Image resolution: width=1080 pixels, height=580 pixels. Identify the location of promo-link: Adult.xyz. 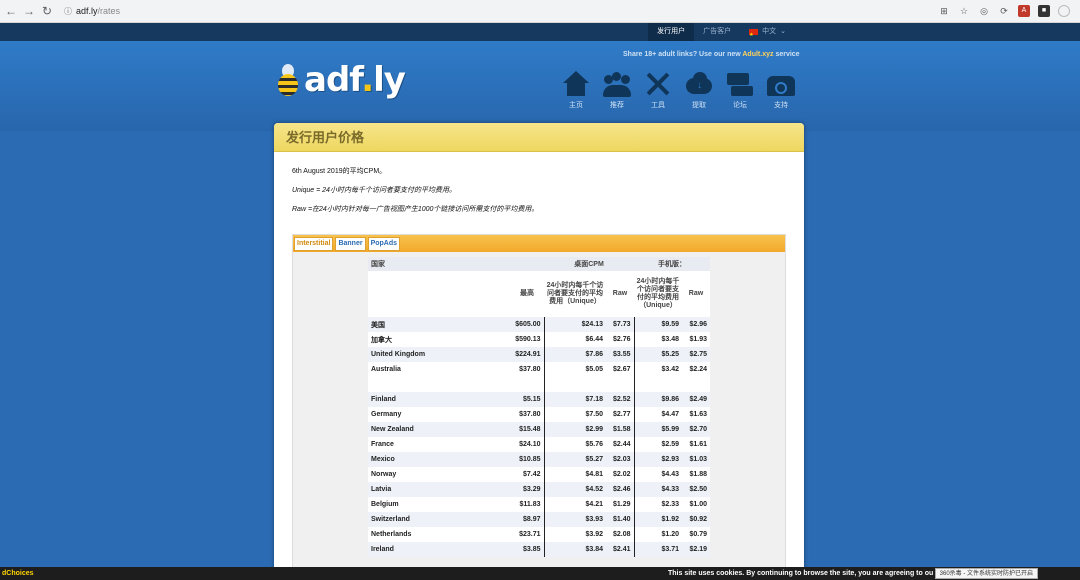
(757, 54).